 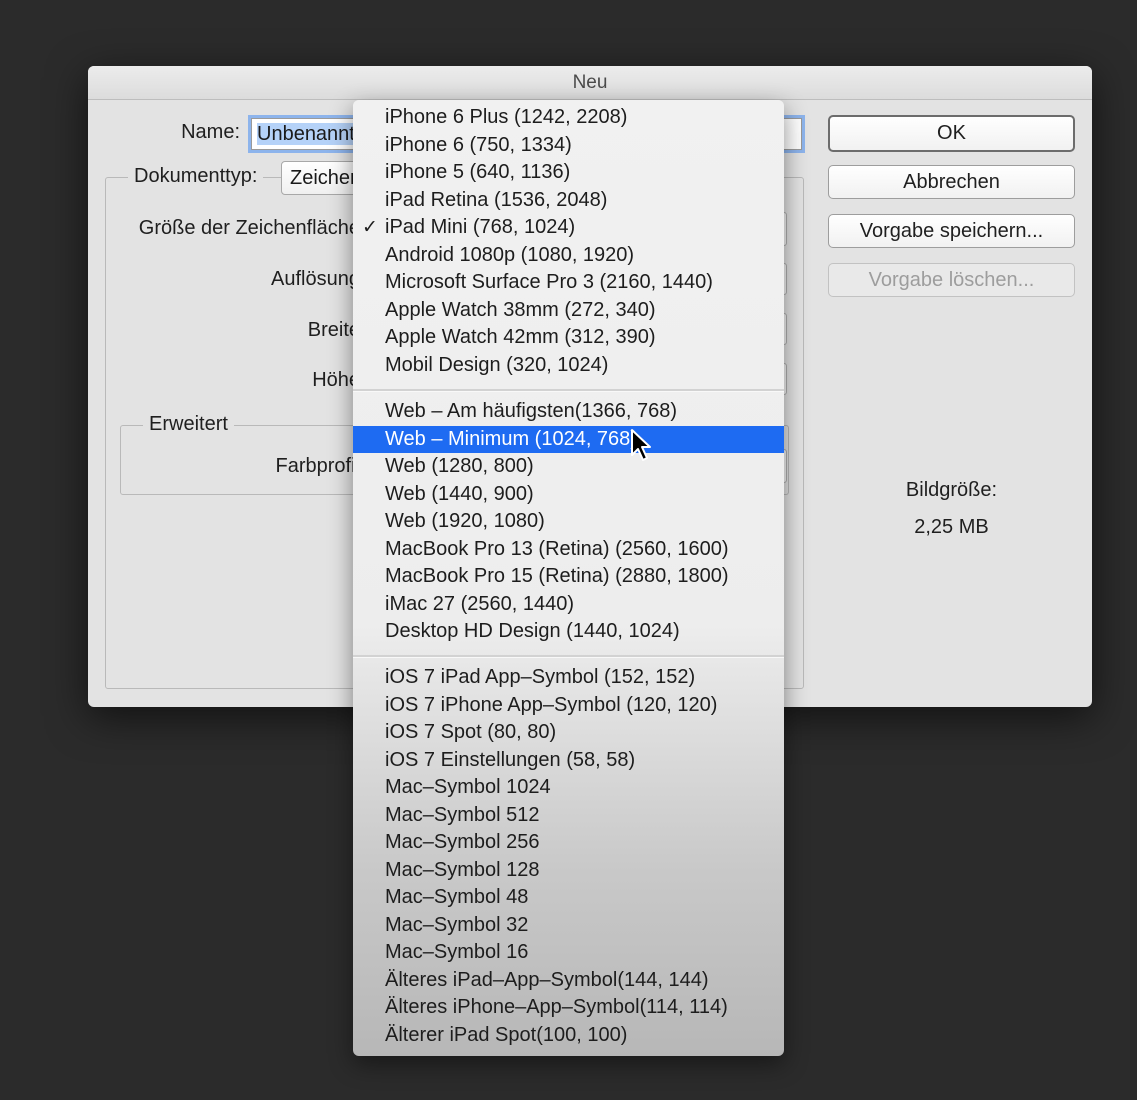 I want to click on menu-item: Mac–Symbol 1024, so click(x=568, y=787).